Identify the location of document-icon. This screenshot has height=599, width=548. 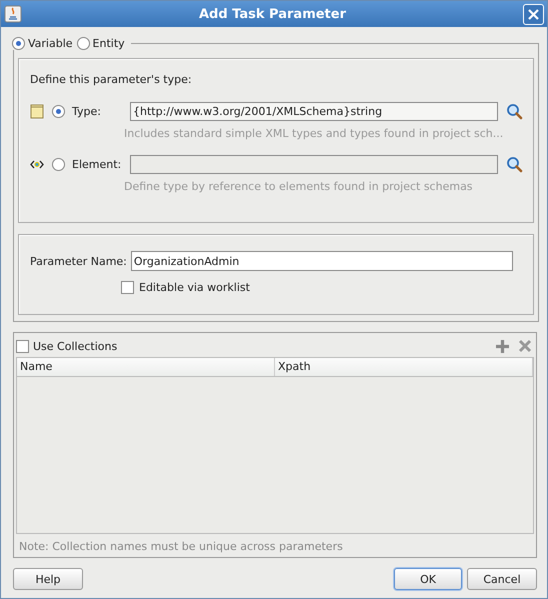
(37, 111).